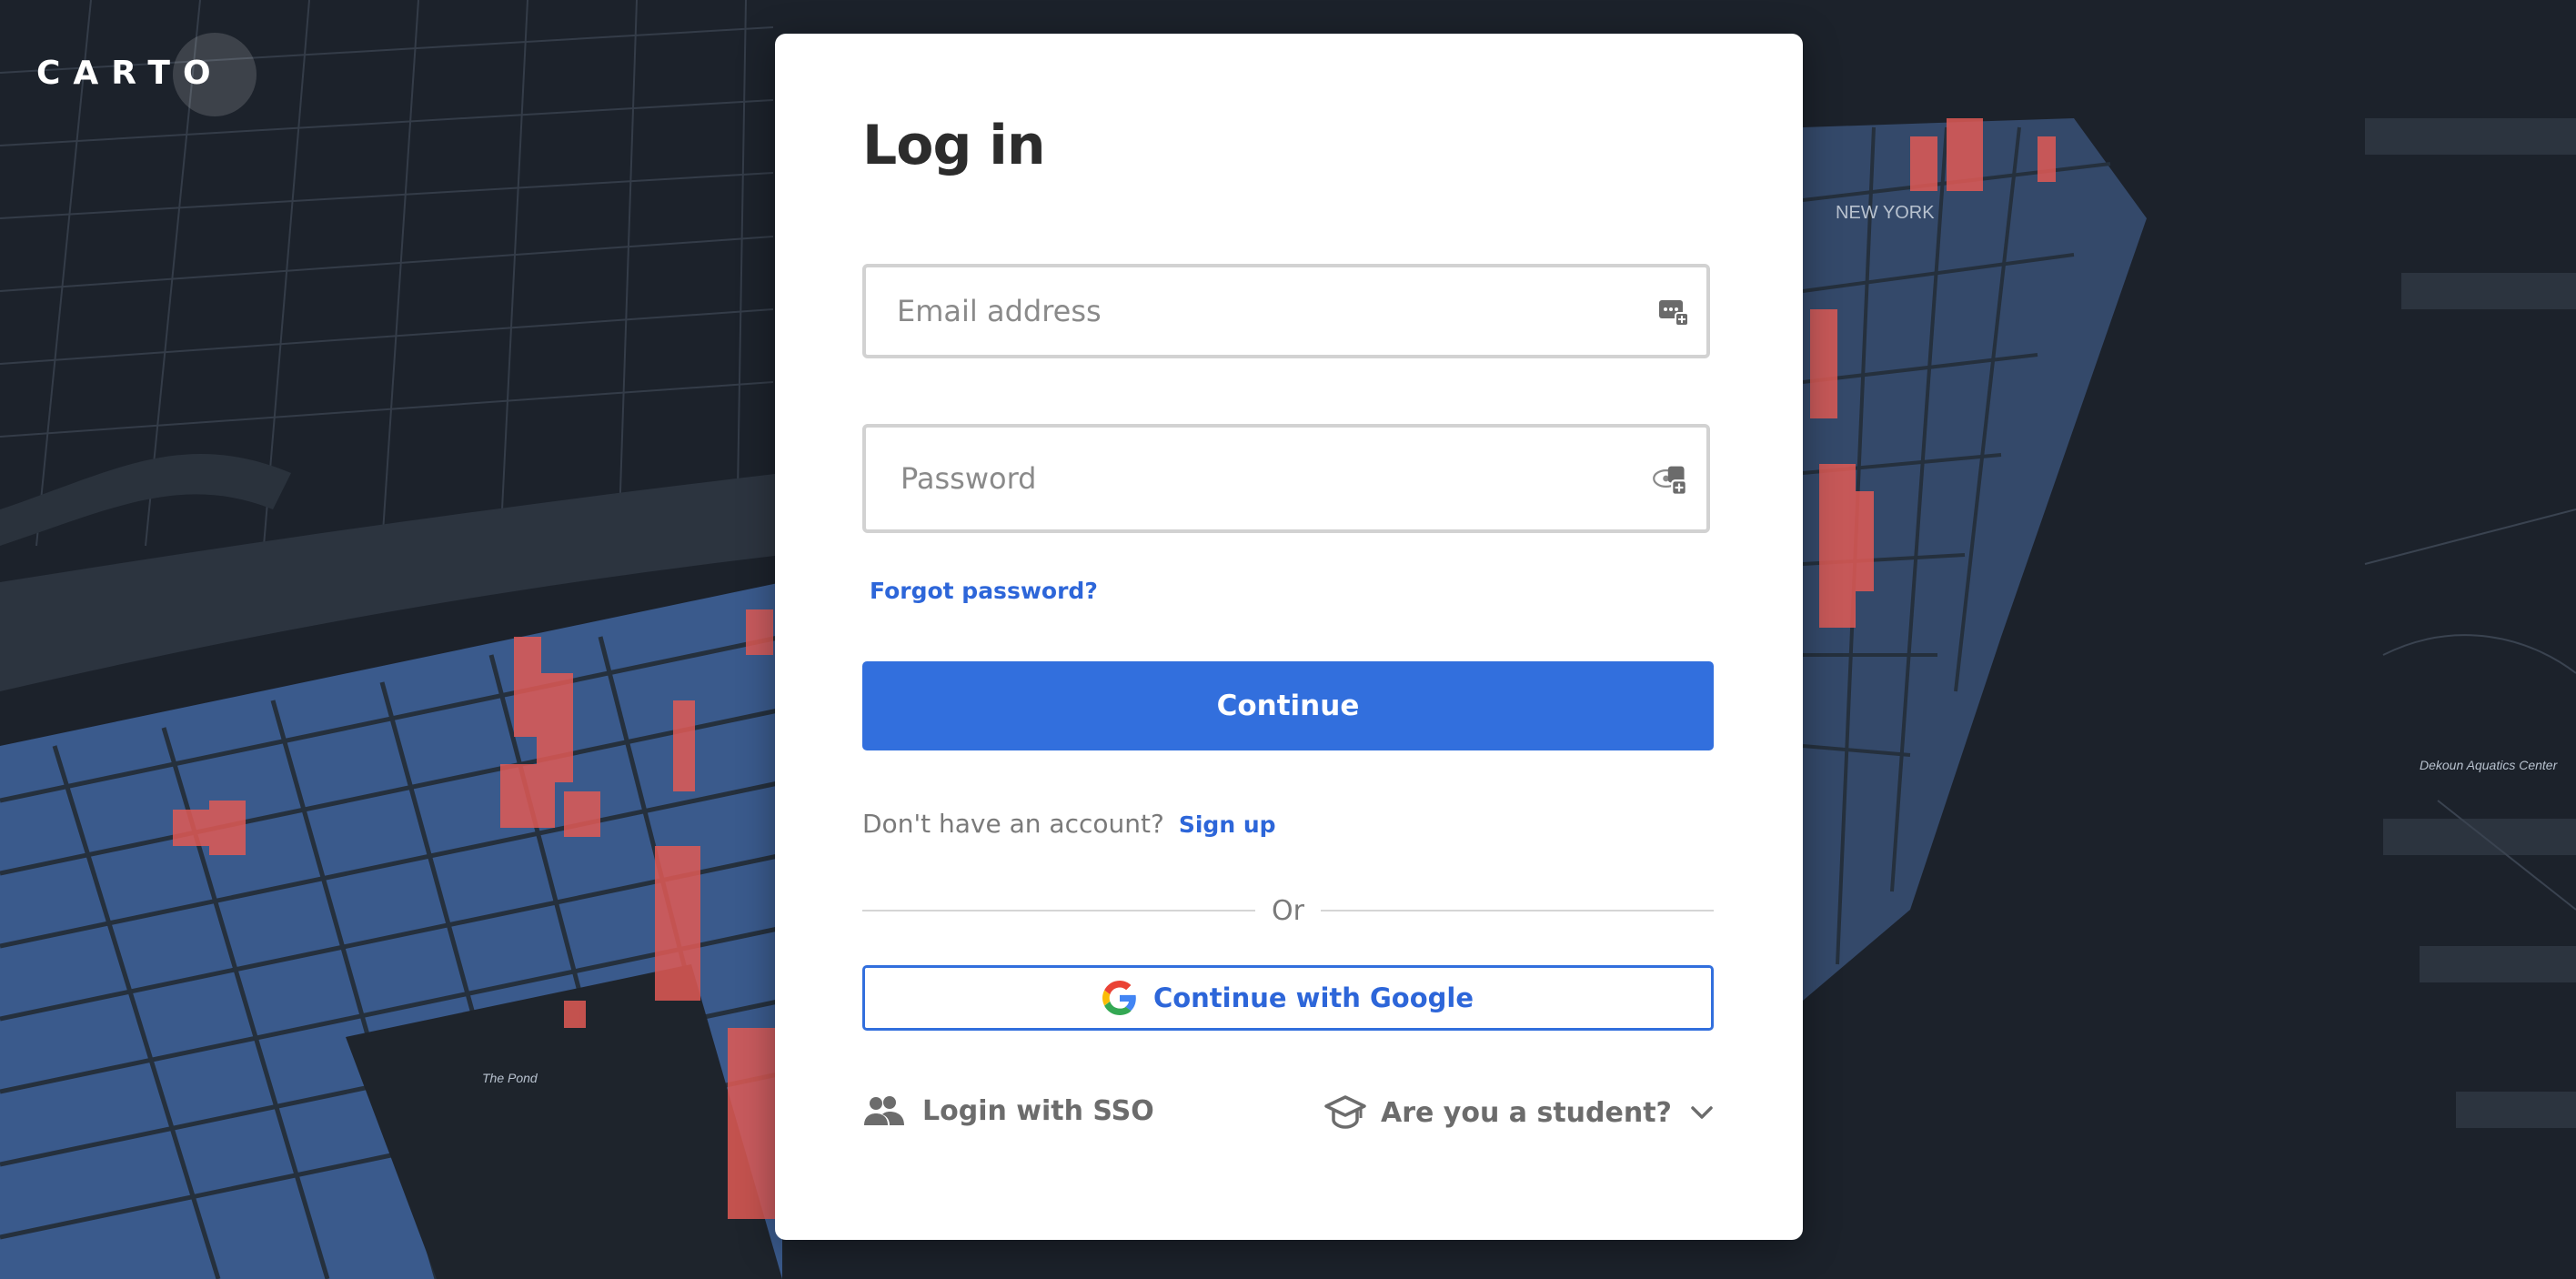 This screenshot has width=2576, height=1279. Describe the element at coordinates (954, 146) in the screenshot. I see `page-title: Log in` at that location.